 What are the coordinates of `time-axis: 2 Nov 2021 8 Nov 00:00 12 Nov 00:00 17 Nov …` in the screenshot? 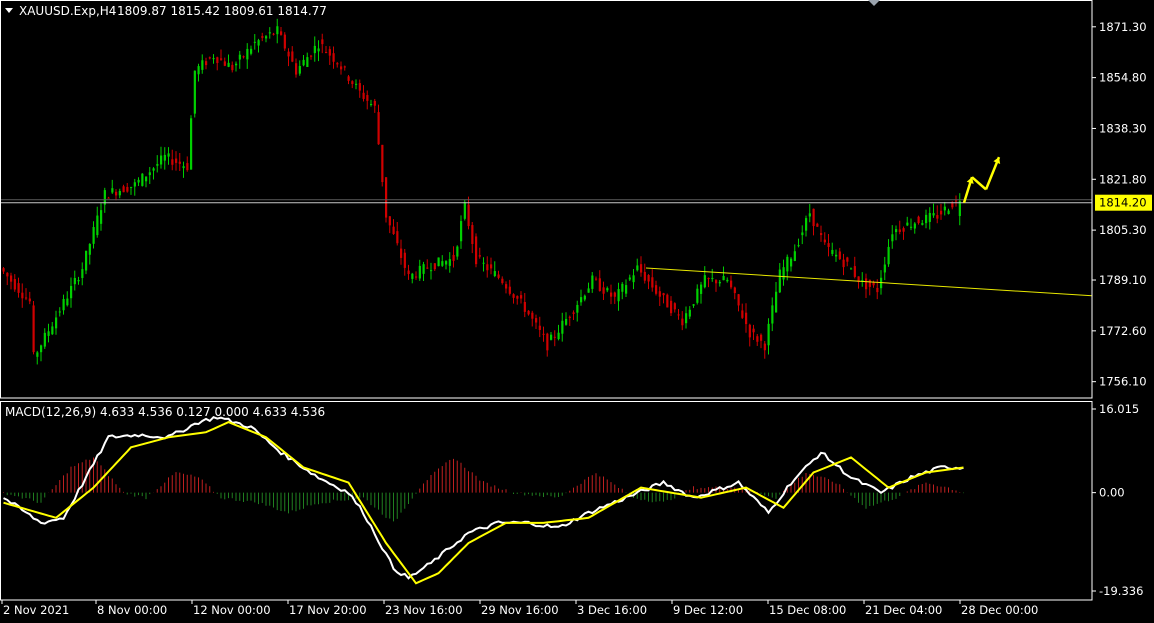 It's located at (519, 608).